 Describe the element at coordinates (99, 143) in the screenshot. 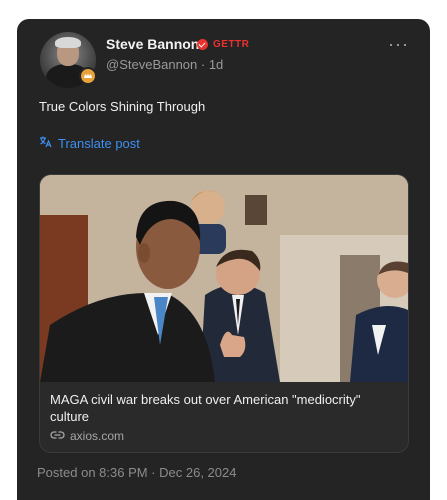

I see `translate-label: Translate post` at that location.